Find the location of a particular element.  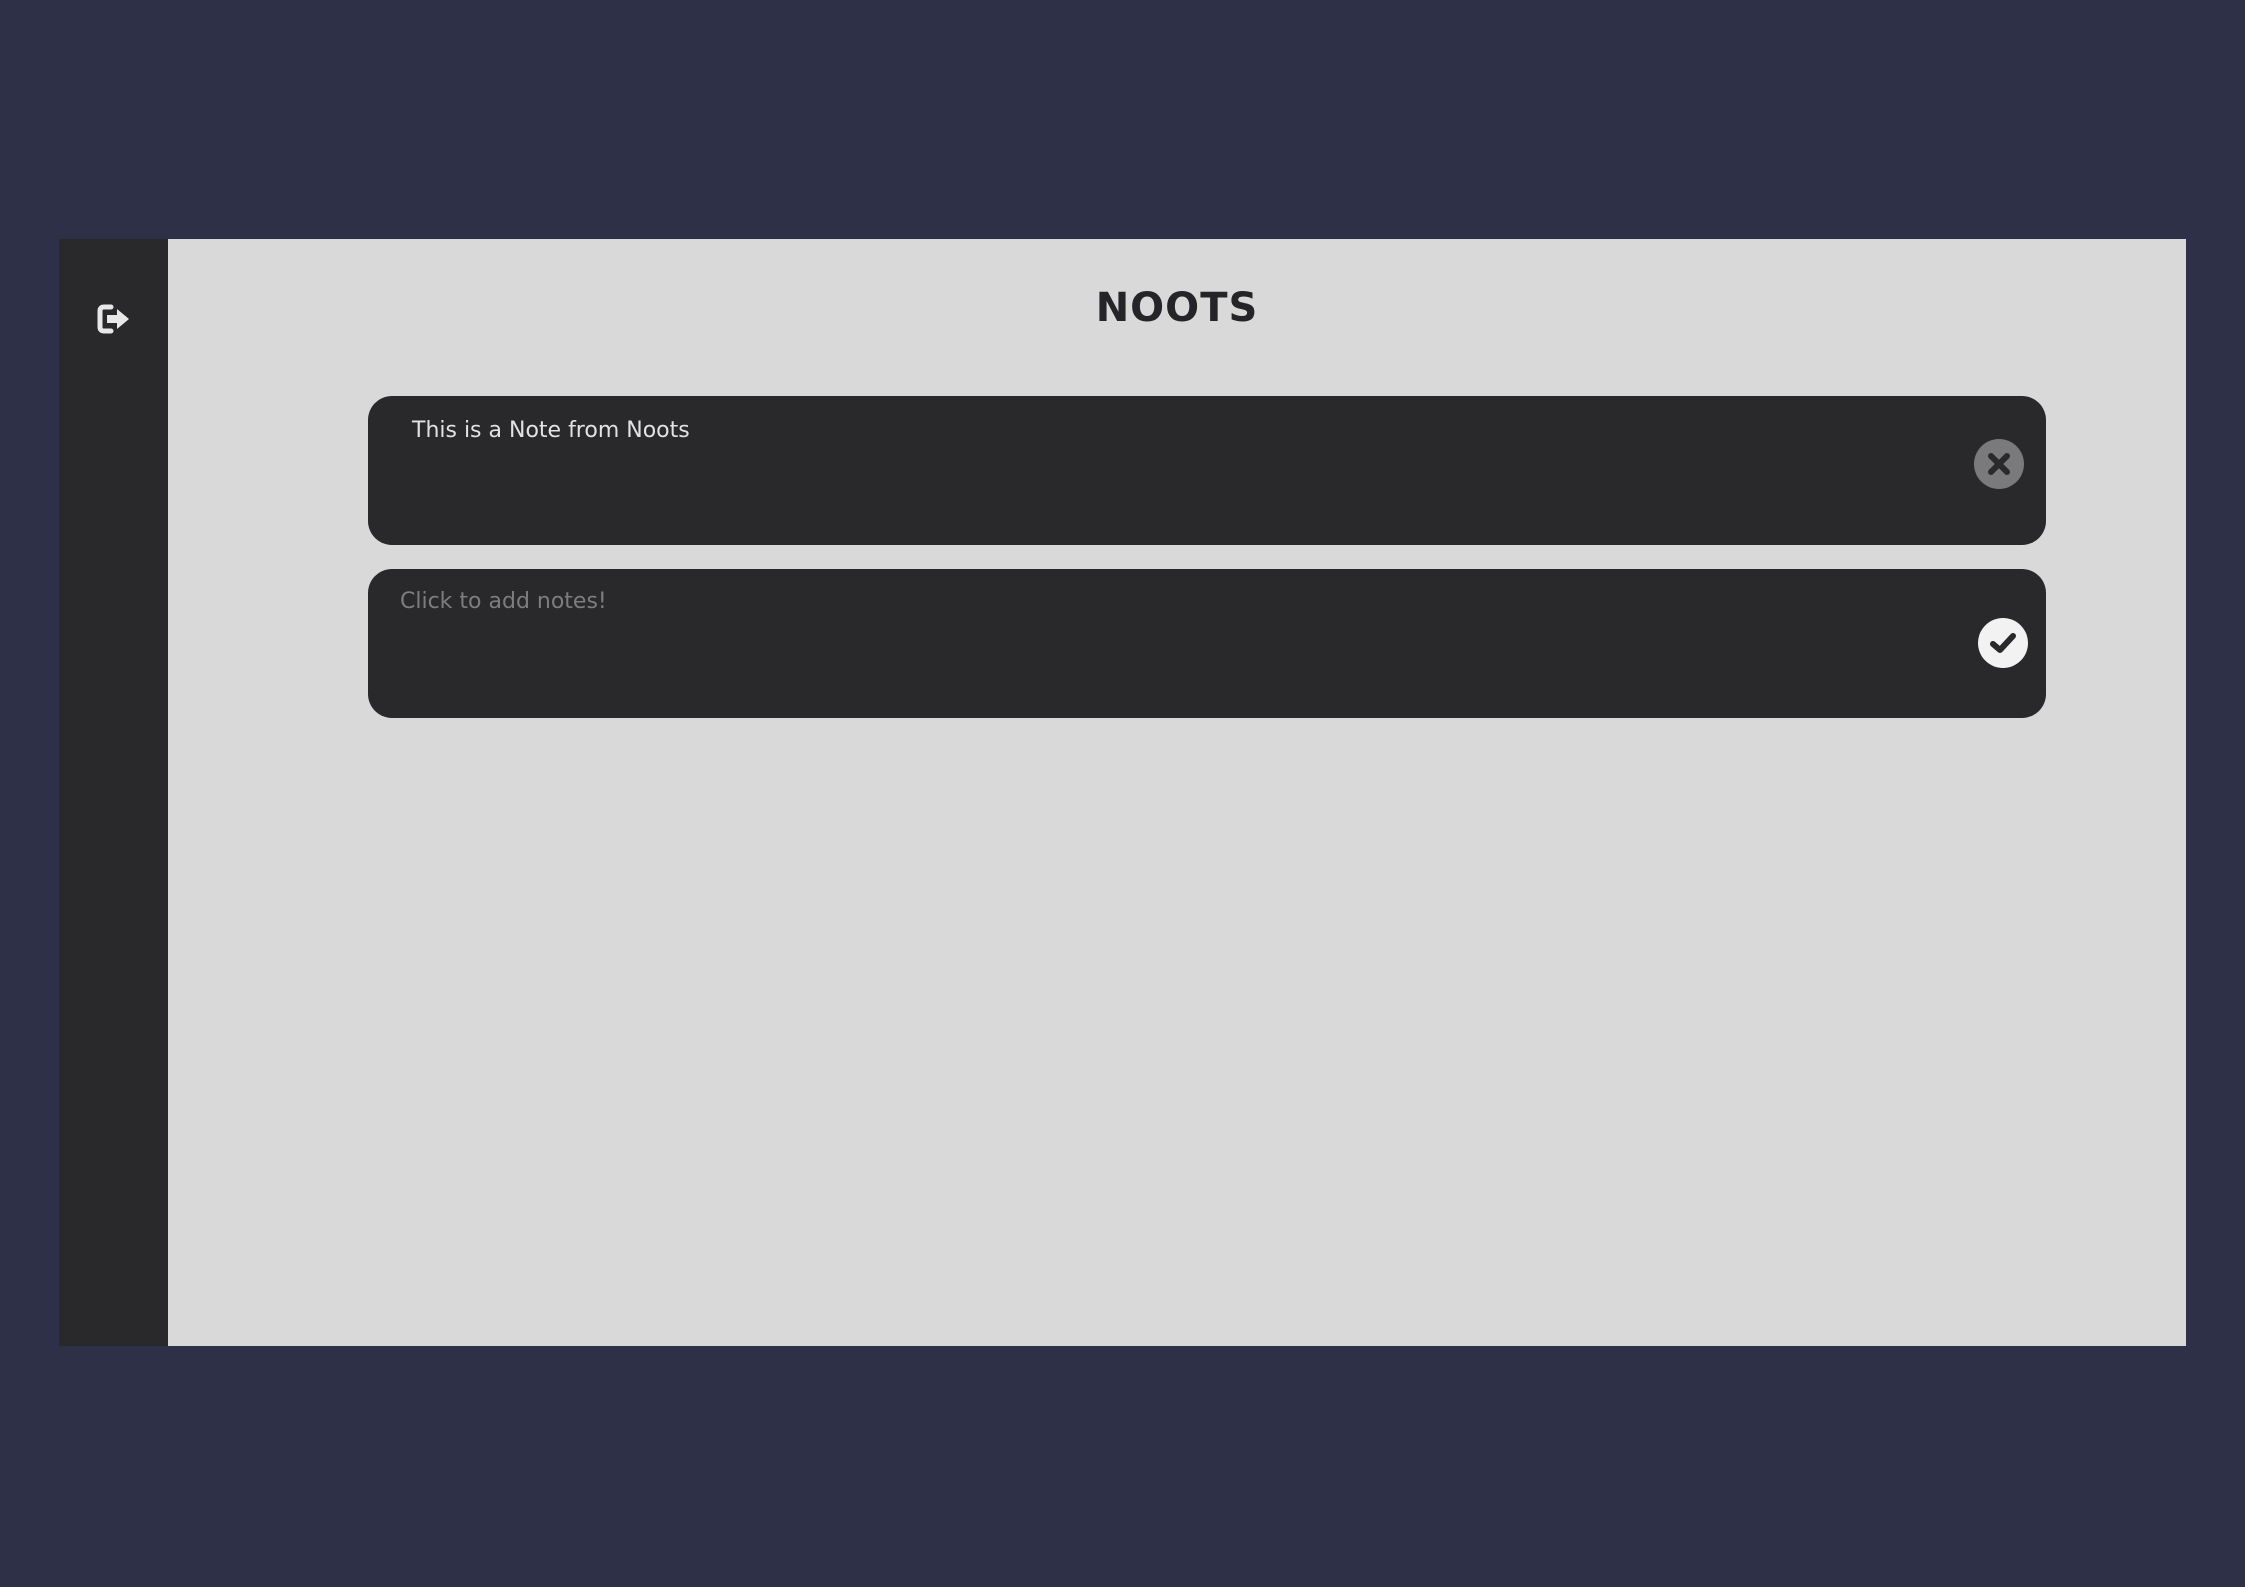

logout-button is located at coordinates (114, 319).